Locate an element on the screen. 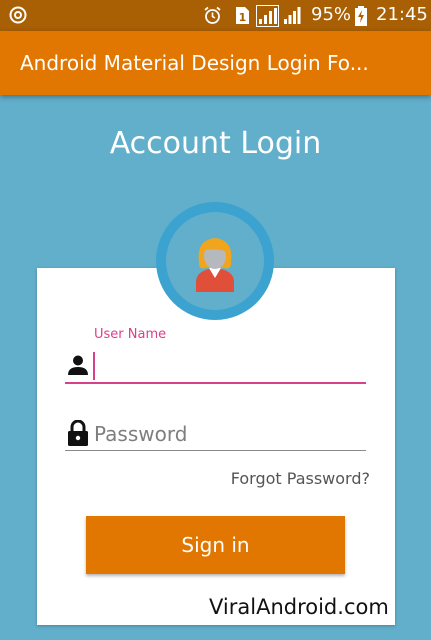 Image resolution: width=431 pixels, height=640 pixels. username-input is located at coordinates (229, 365).